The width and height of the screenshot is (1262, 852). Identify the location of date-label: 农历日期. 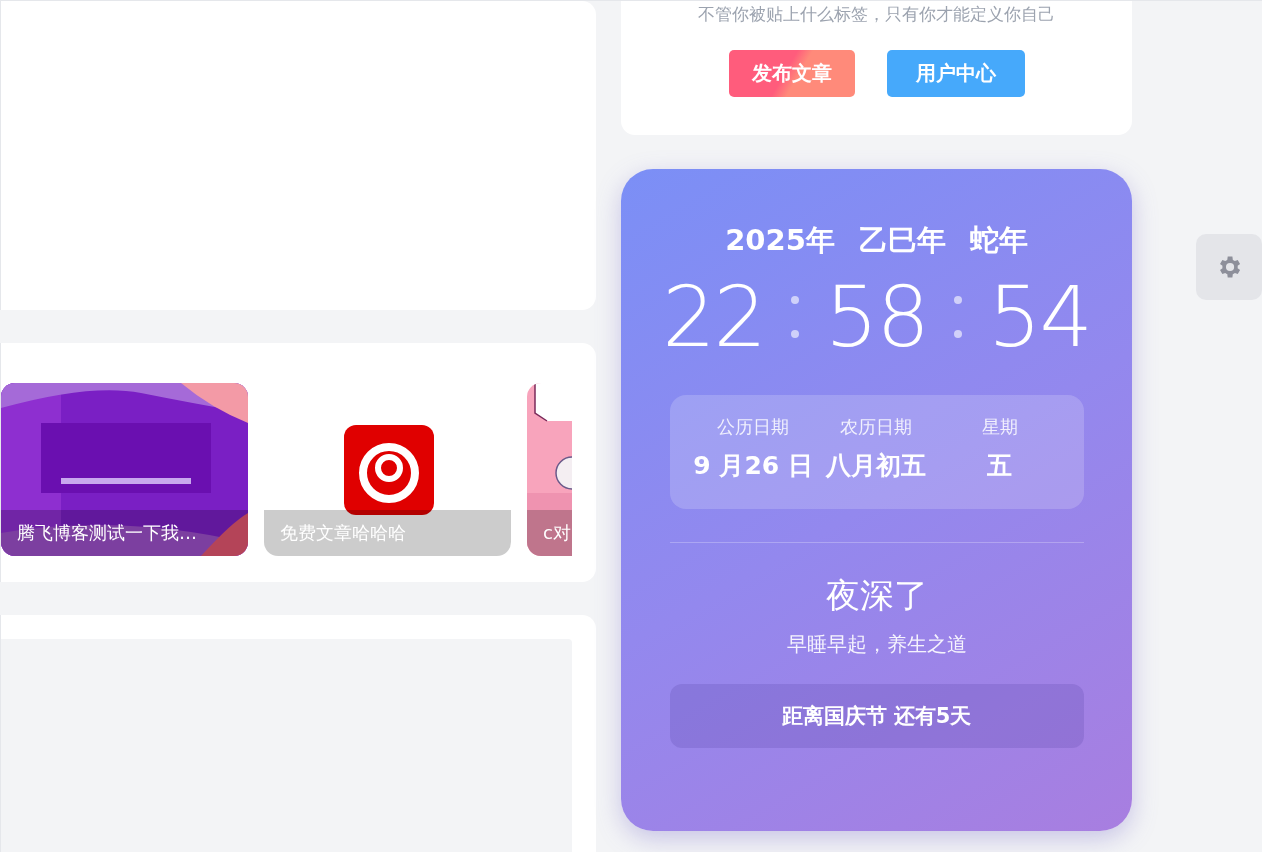
(876, 427).